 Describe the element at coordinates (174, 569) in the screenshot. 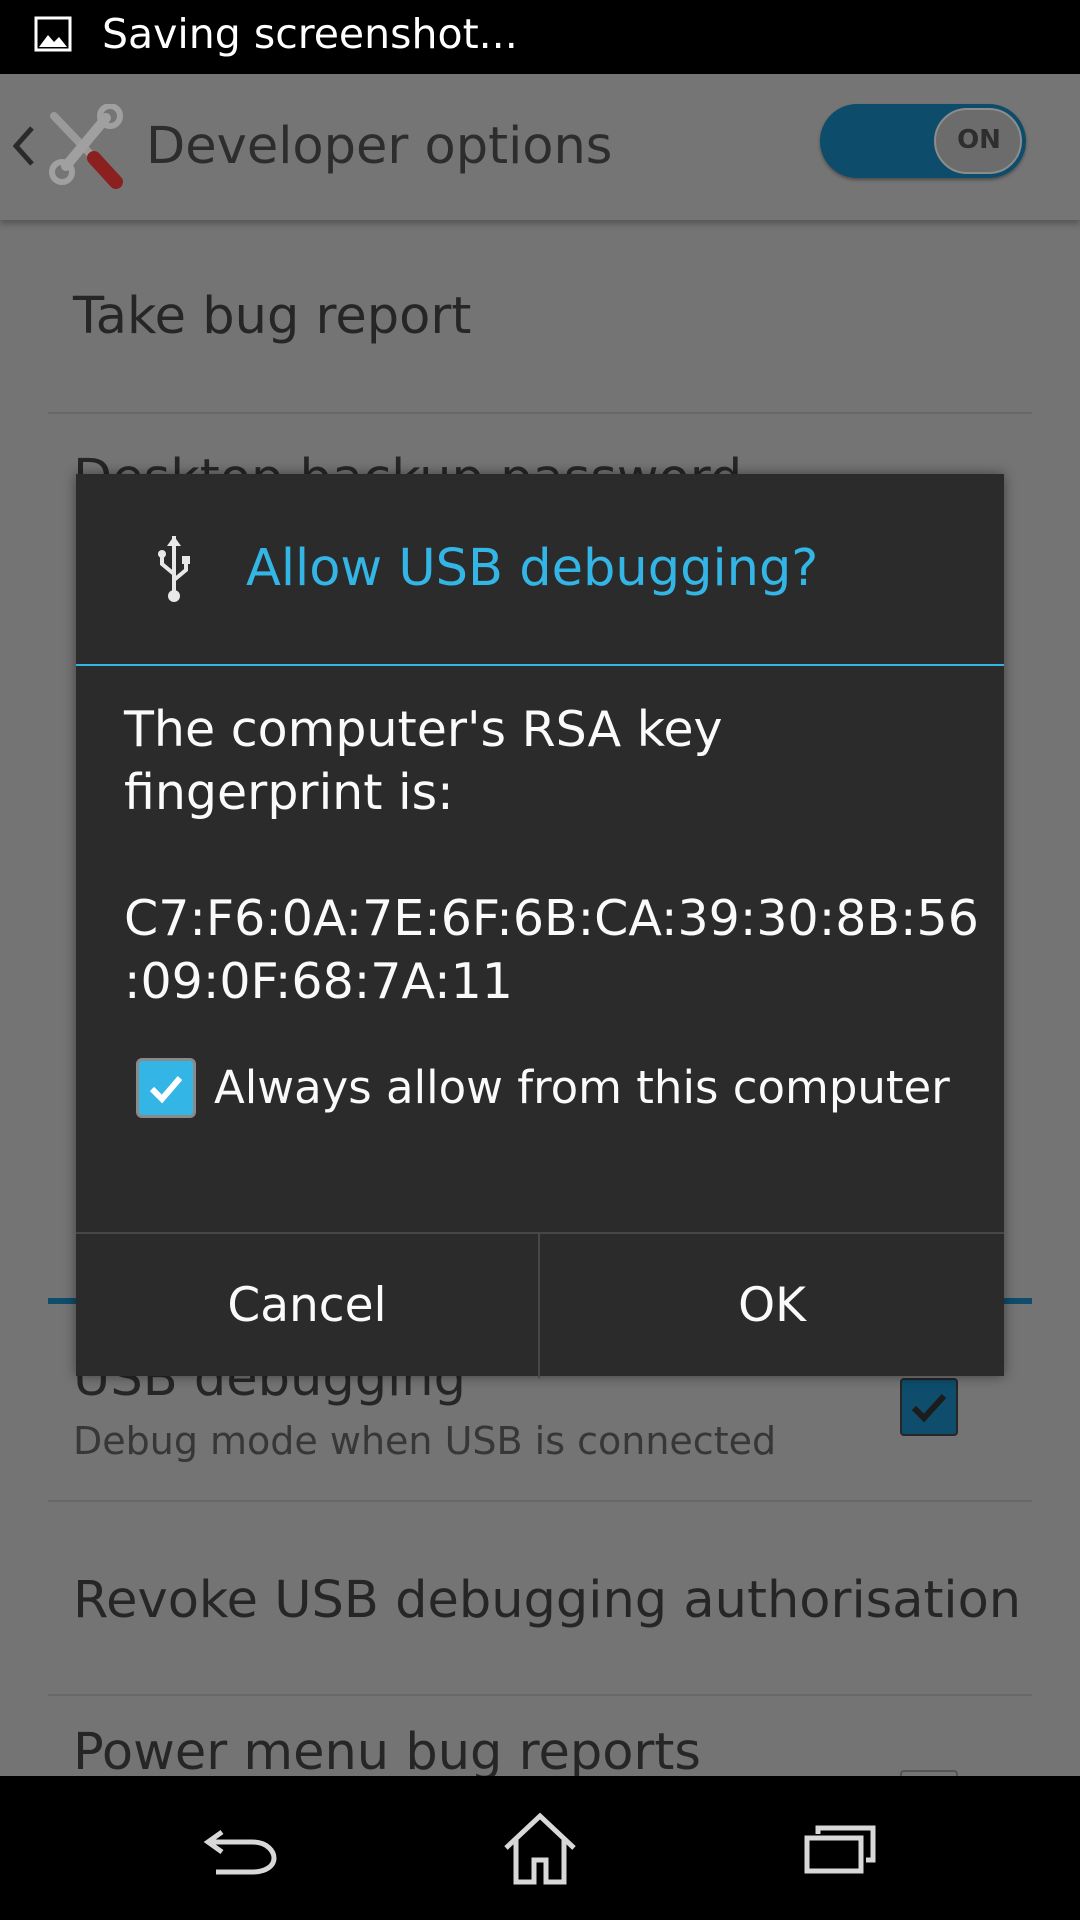

I see `usb-icon` at that location.